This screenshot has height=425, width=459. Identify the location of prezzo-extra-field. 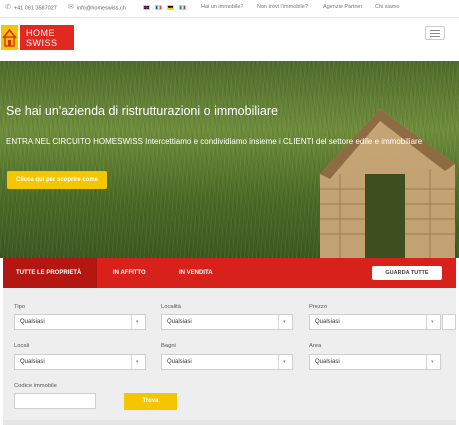
(449, 322).